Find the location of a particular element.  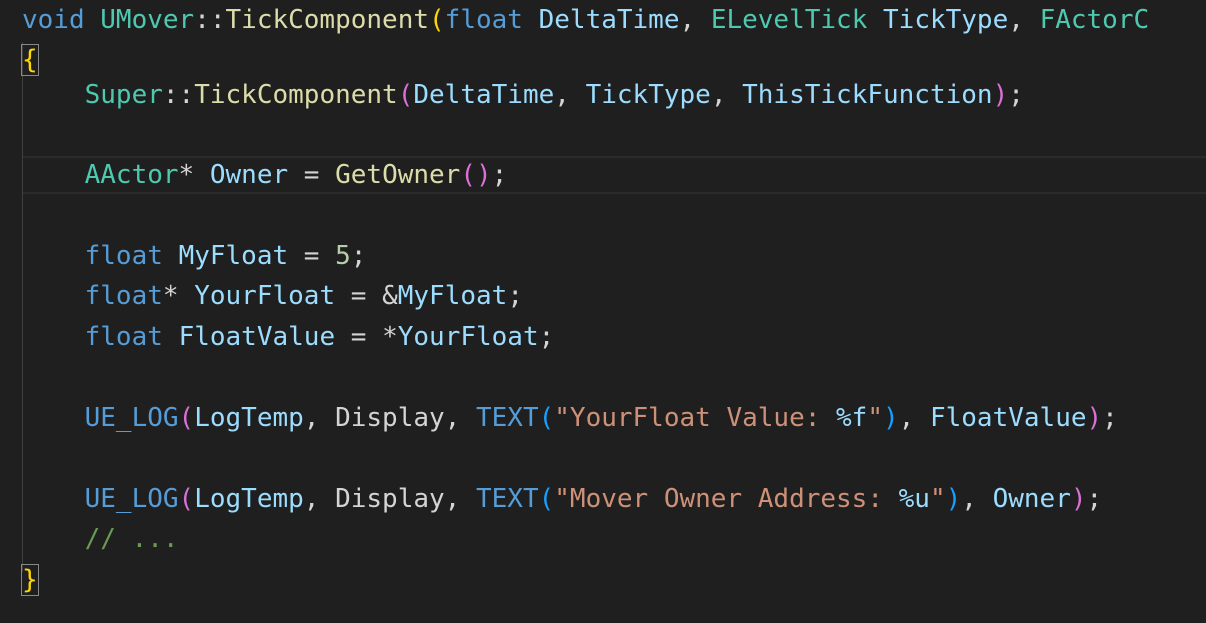

code-line: float* YourFloat = &MyFloat; is located at coordinates (603, 296).